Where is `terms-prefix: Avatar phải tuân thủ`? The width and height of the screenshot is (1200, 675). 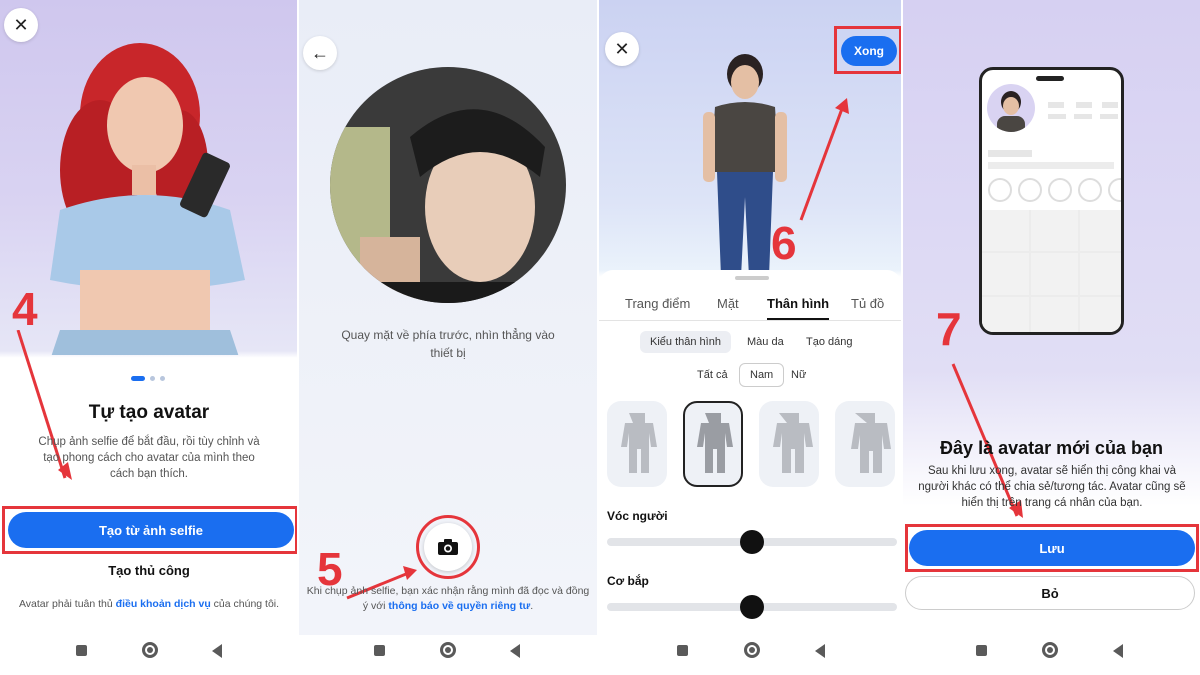
terms-prefix: Avatar phải tuân thủ is located at coordinates (67, 604).